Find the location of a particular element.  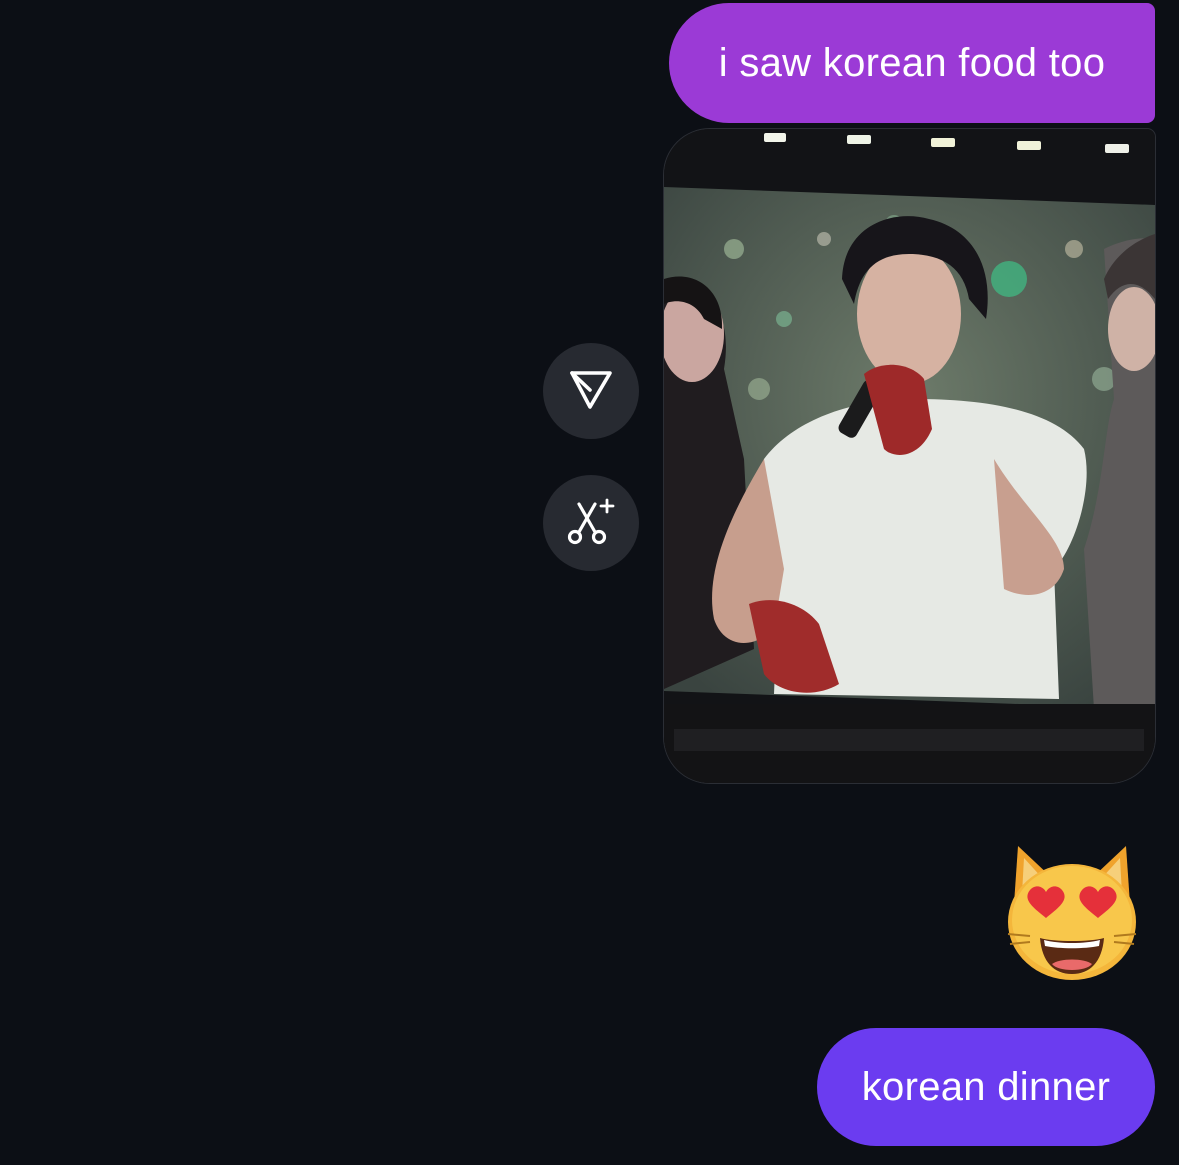

message-text: korean dinner is located at coordinates (986, 1087).